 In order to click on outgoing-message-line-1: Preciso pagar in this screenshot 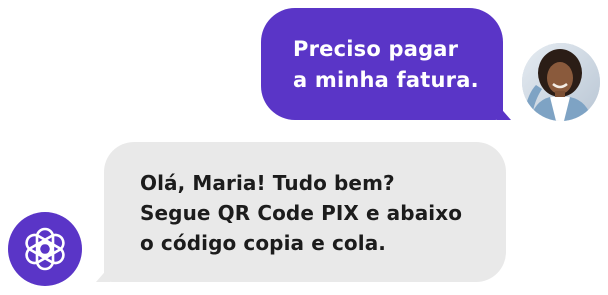, I will do `click(376, 49)`.